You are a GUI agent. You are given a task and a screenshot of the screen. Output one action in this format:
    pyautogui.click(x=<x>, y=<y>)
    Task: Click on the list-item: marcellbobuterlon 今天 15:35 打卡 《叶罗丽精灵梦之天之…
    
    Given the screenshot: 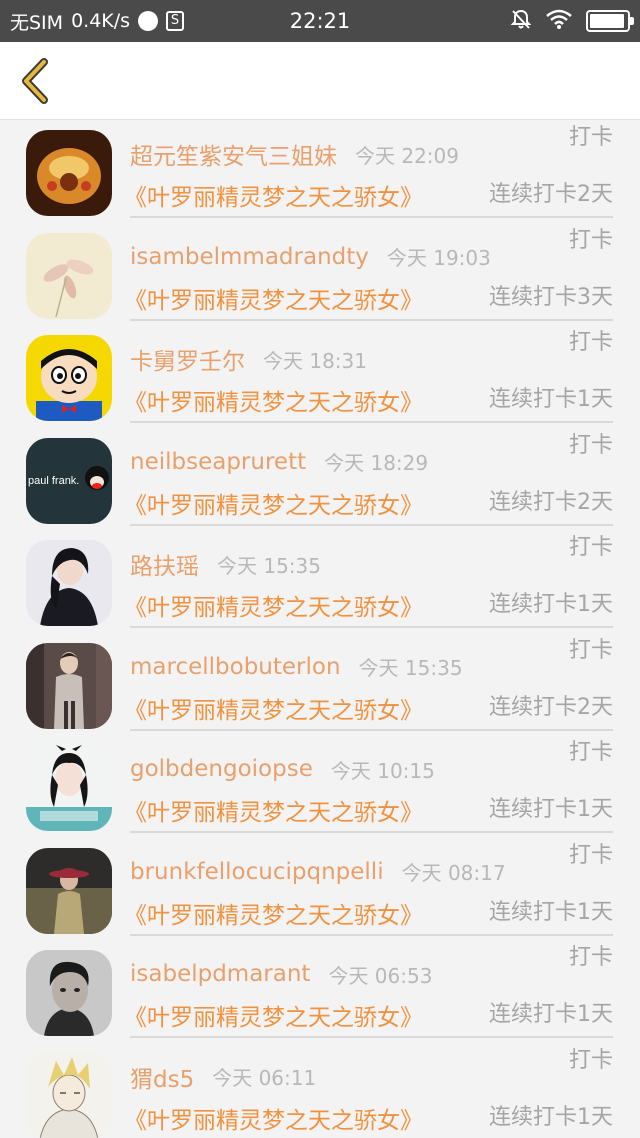 What is the action you would take?
    pyautogui.click(x=320, y=685)
    